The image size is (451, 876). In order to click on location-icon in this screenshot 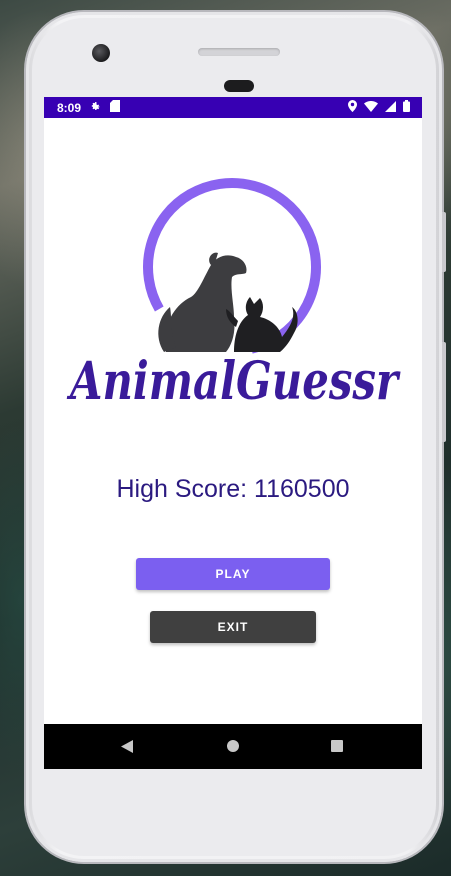, I will do `click(352, 107)`.